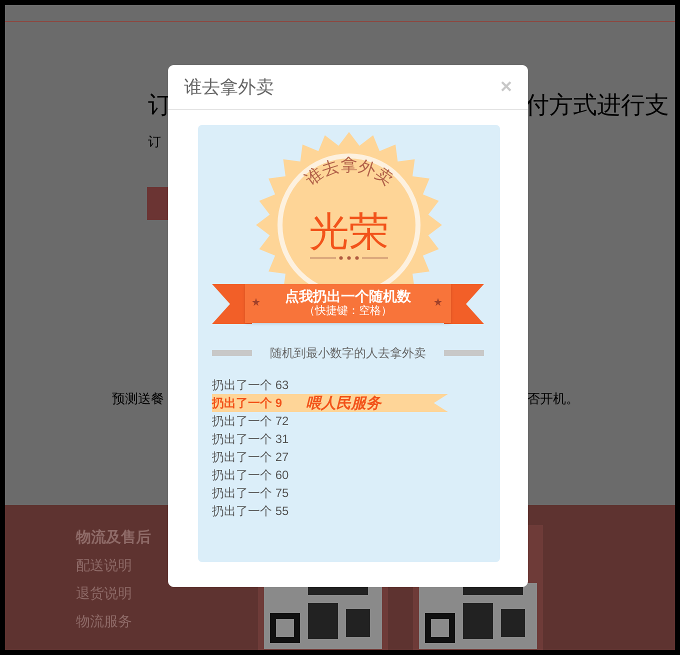  What do you see at coordinates (348, 303) in the screenshot?
I see `roll-button: 点我扔出一个随机数 （快捷键：空格）` at bounding box center [348, 303].